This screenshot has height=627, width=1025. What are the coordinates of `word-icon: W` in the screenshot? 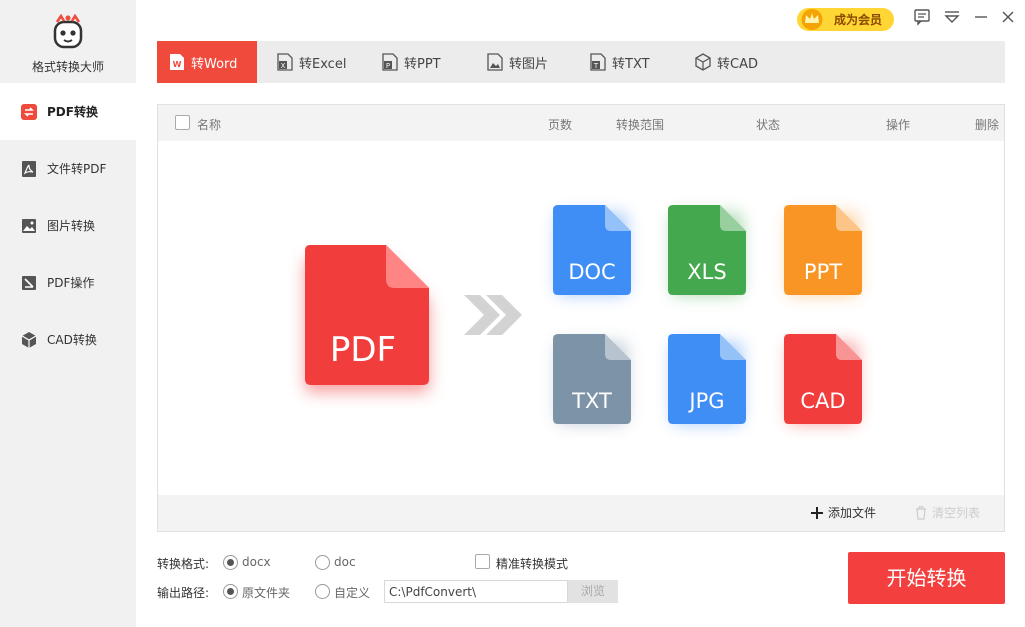 It's located at (177, 62).